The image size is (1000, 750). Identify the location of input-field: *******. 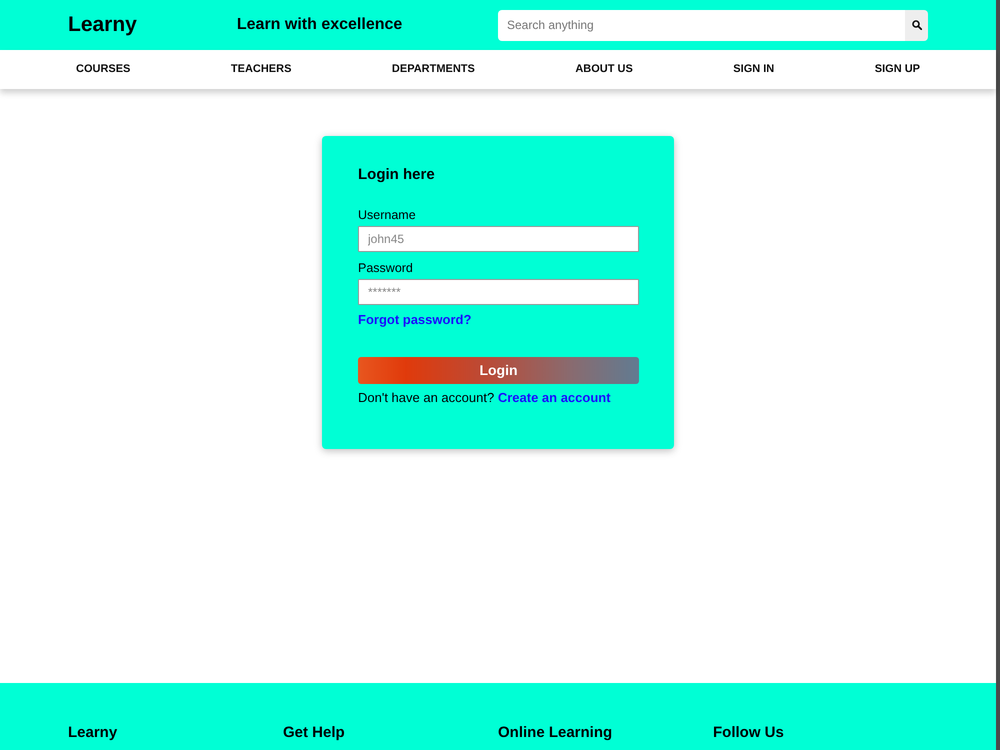
(498, 292).